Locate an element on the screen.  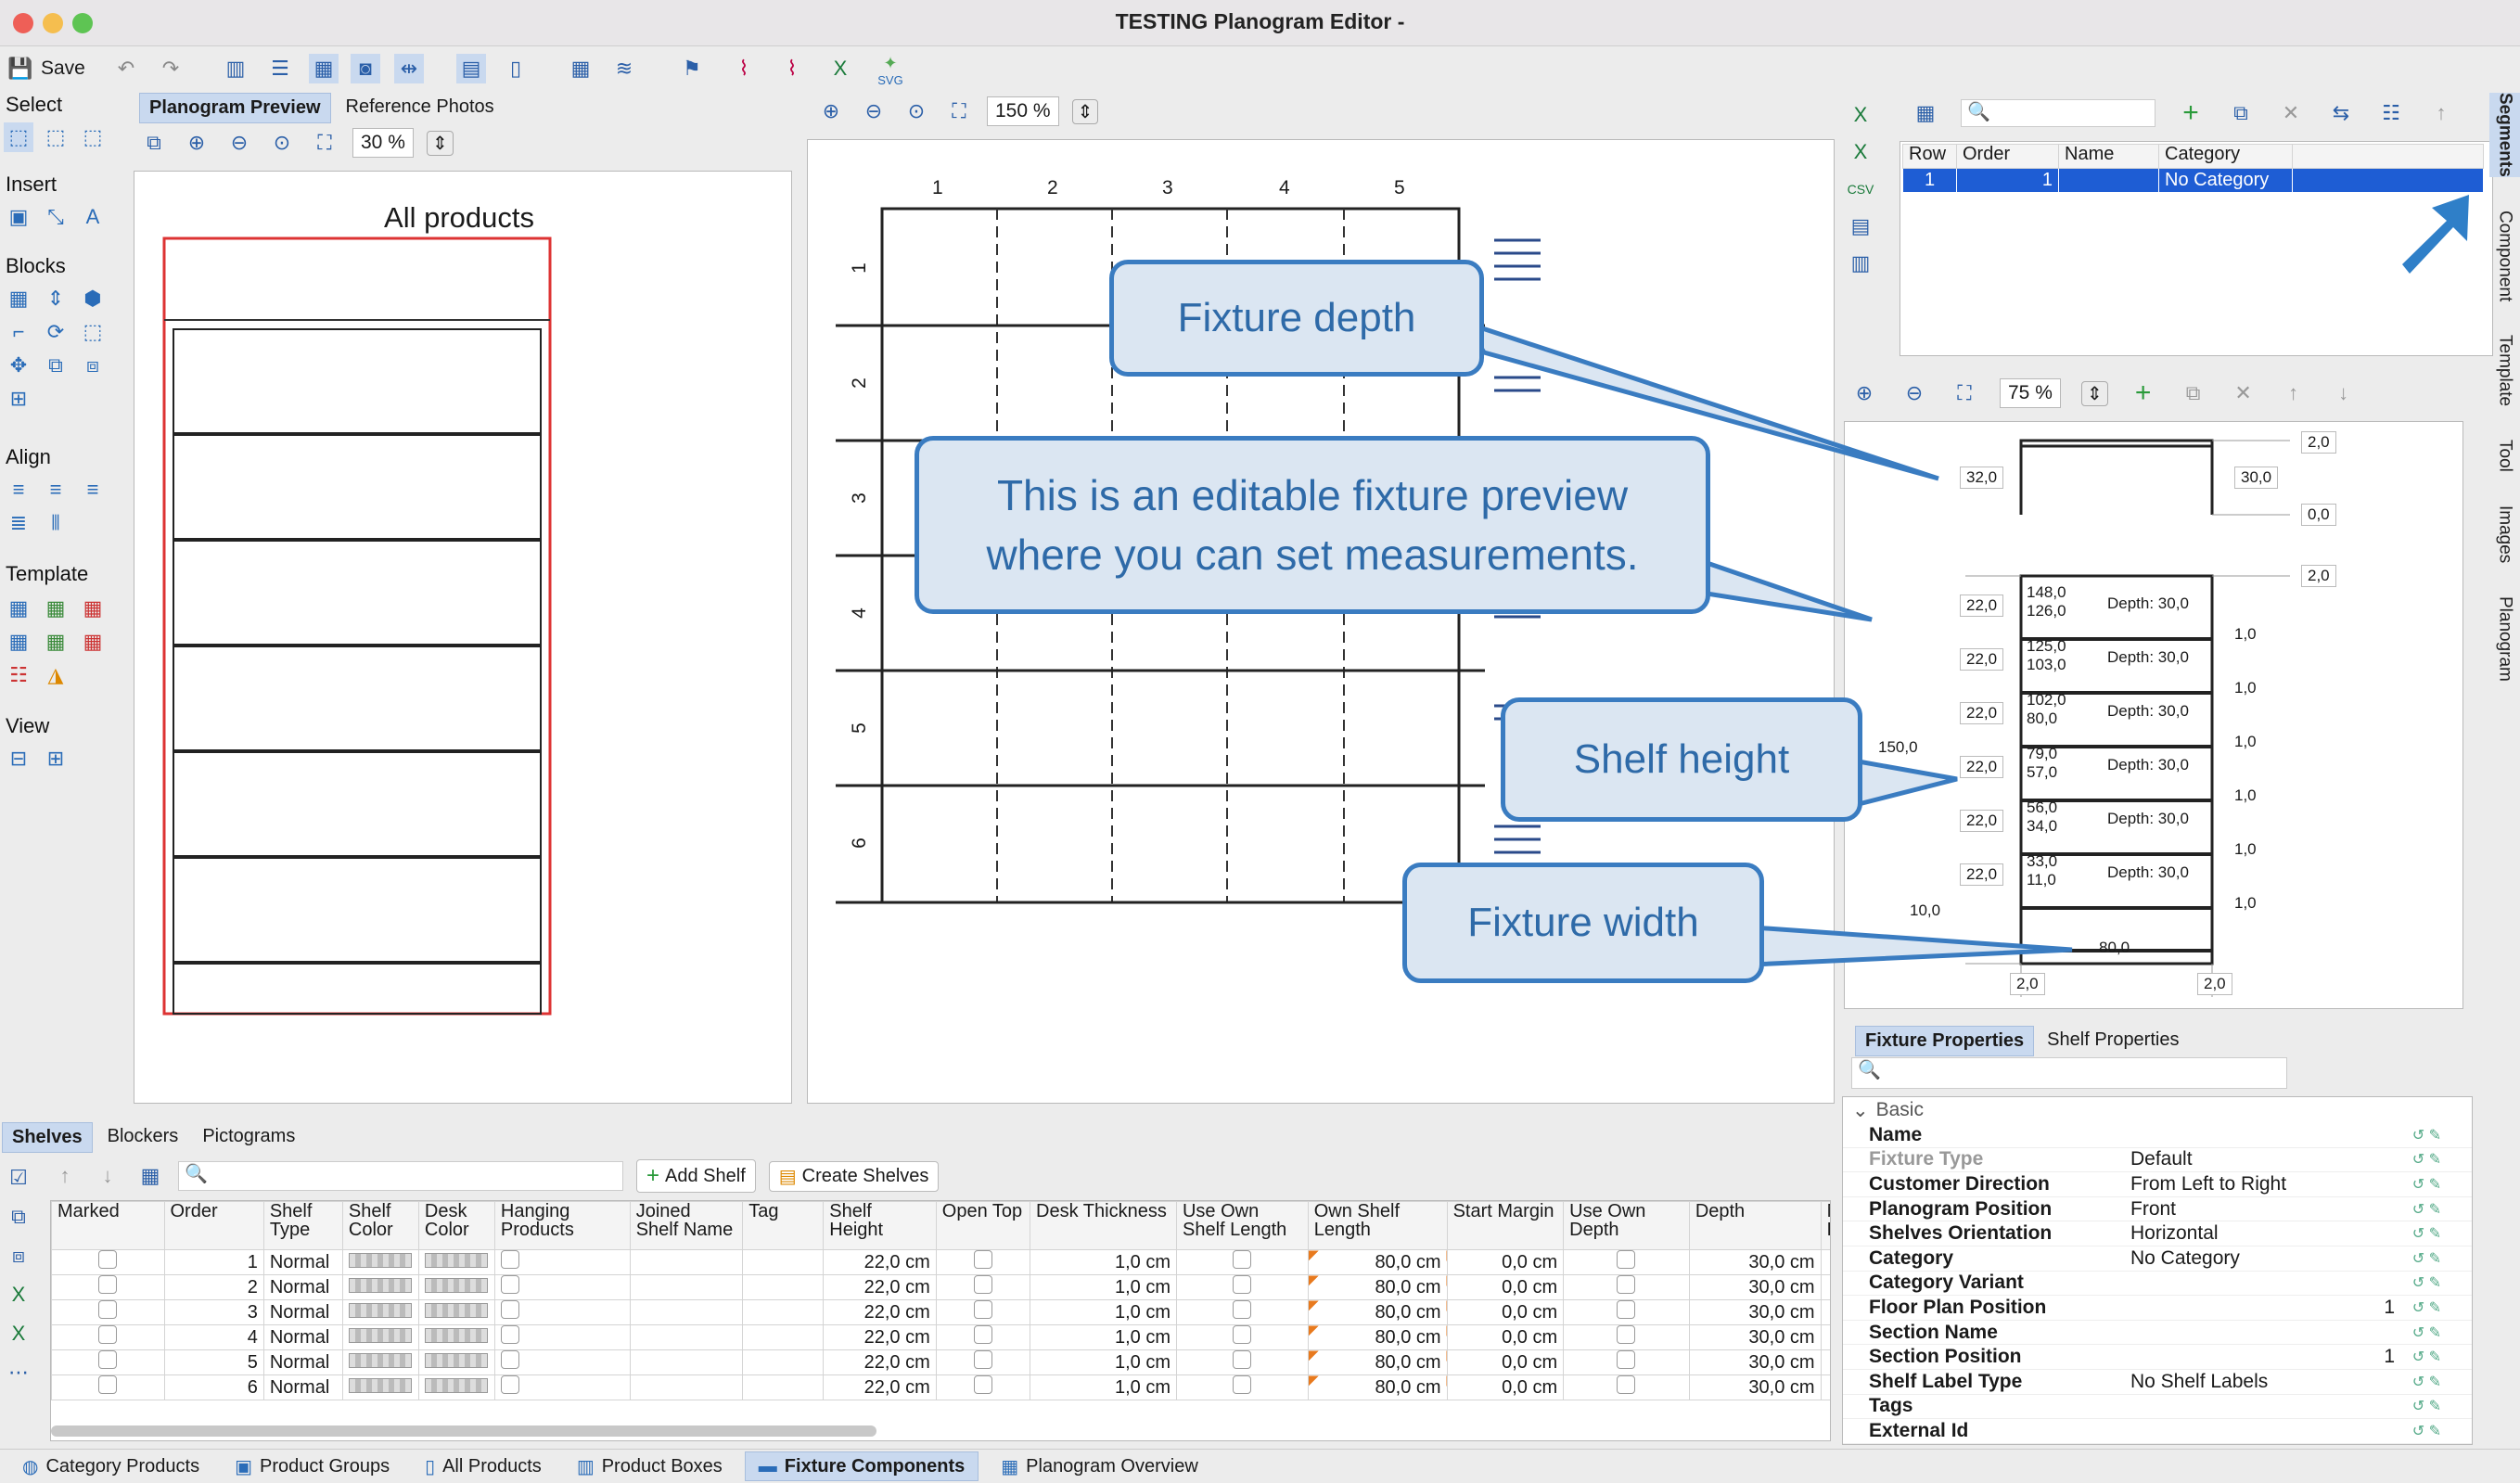
zoom-fit-icon: ⛶ is located at coordinates (324, 143).